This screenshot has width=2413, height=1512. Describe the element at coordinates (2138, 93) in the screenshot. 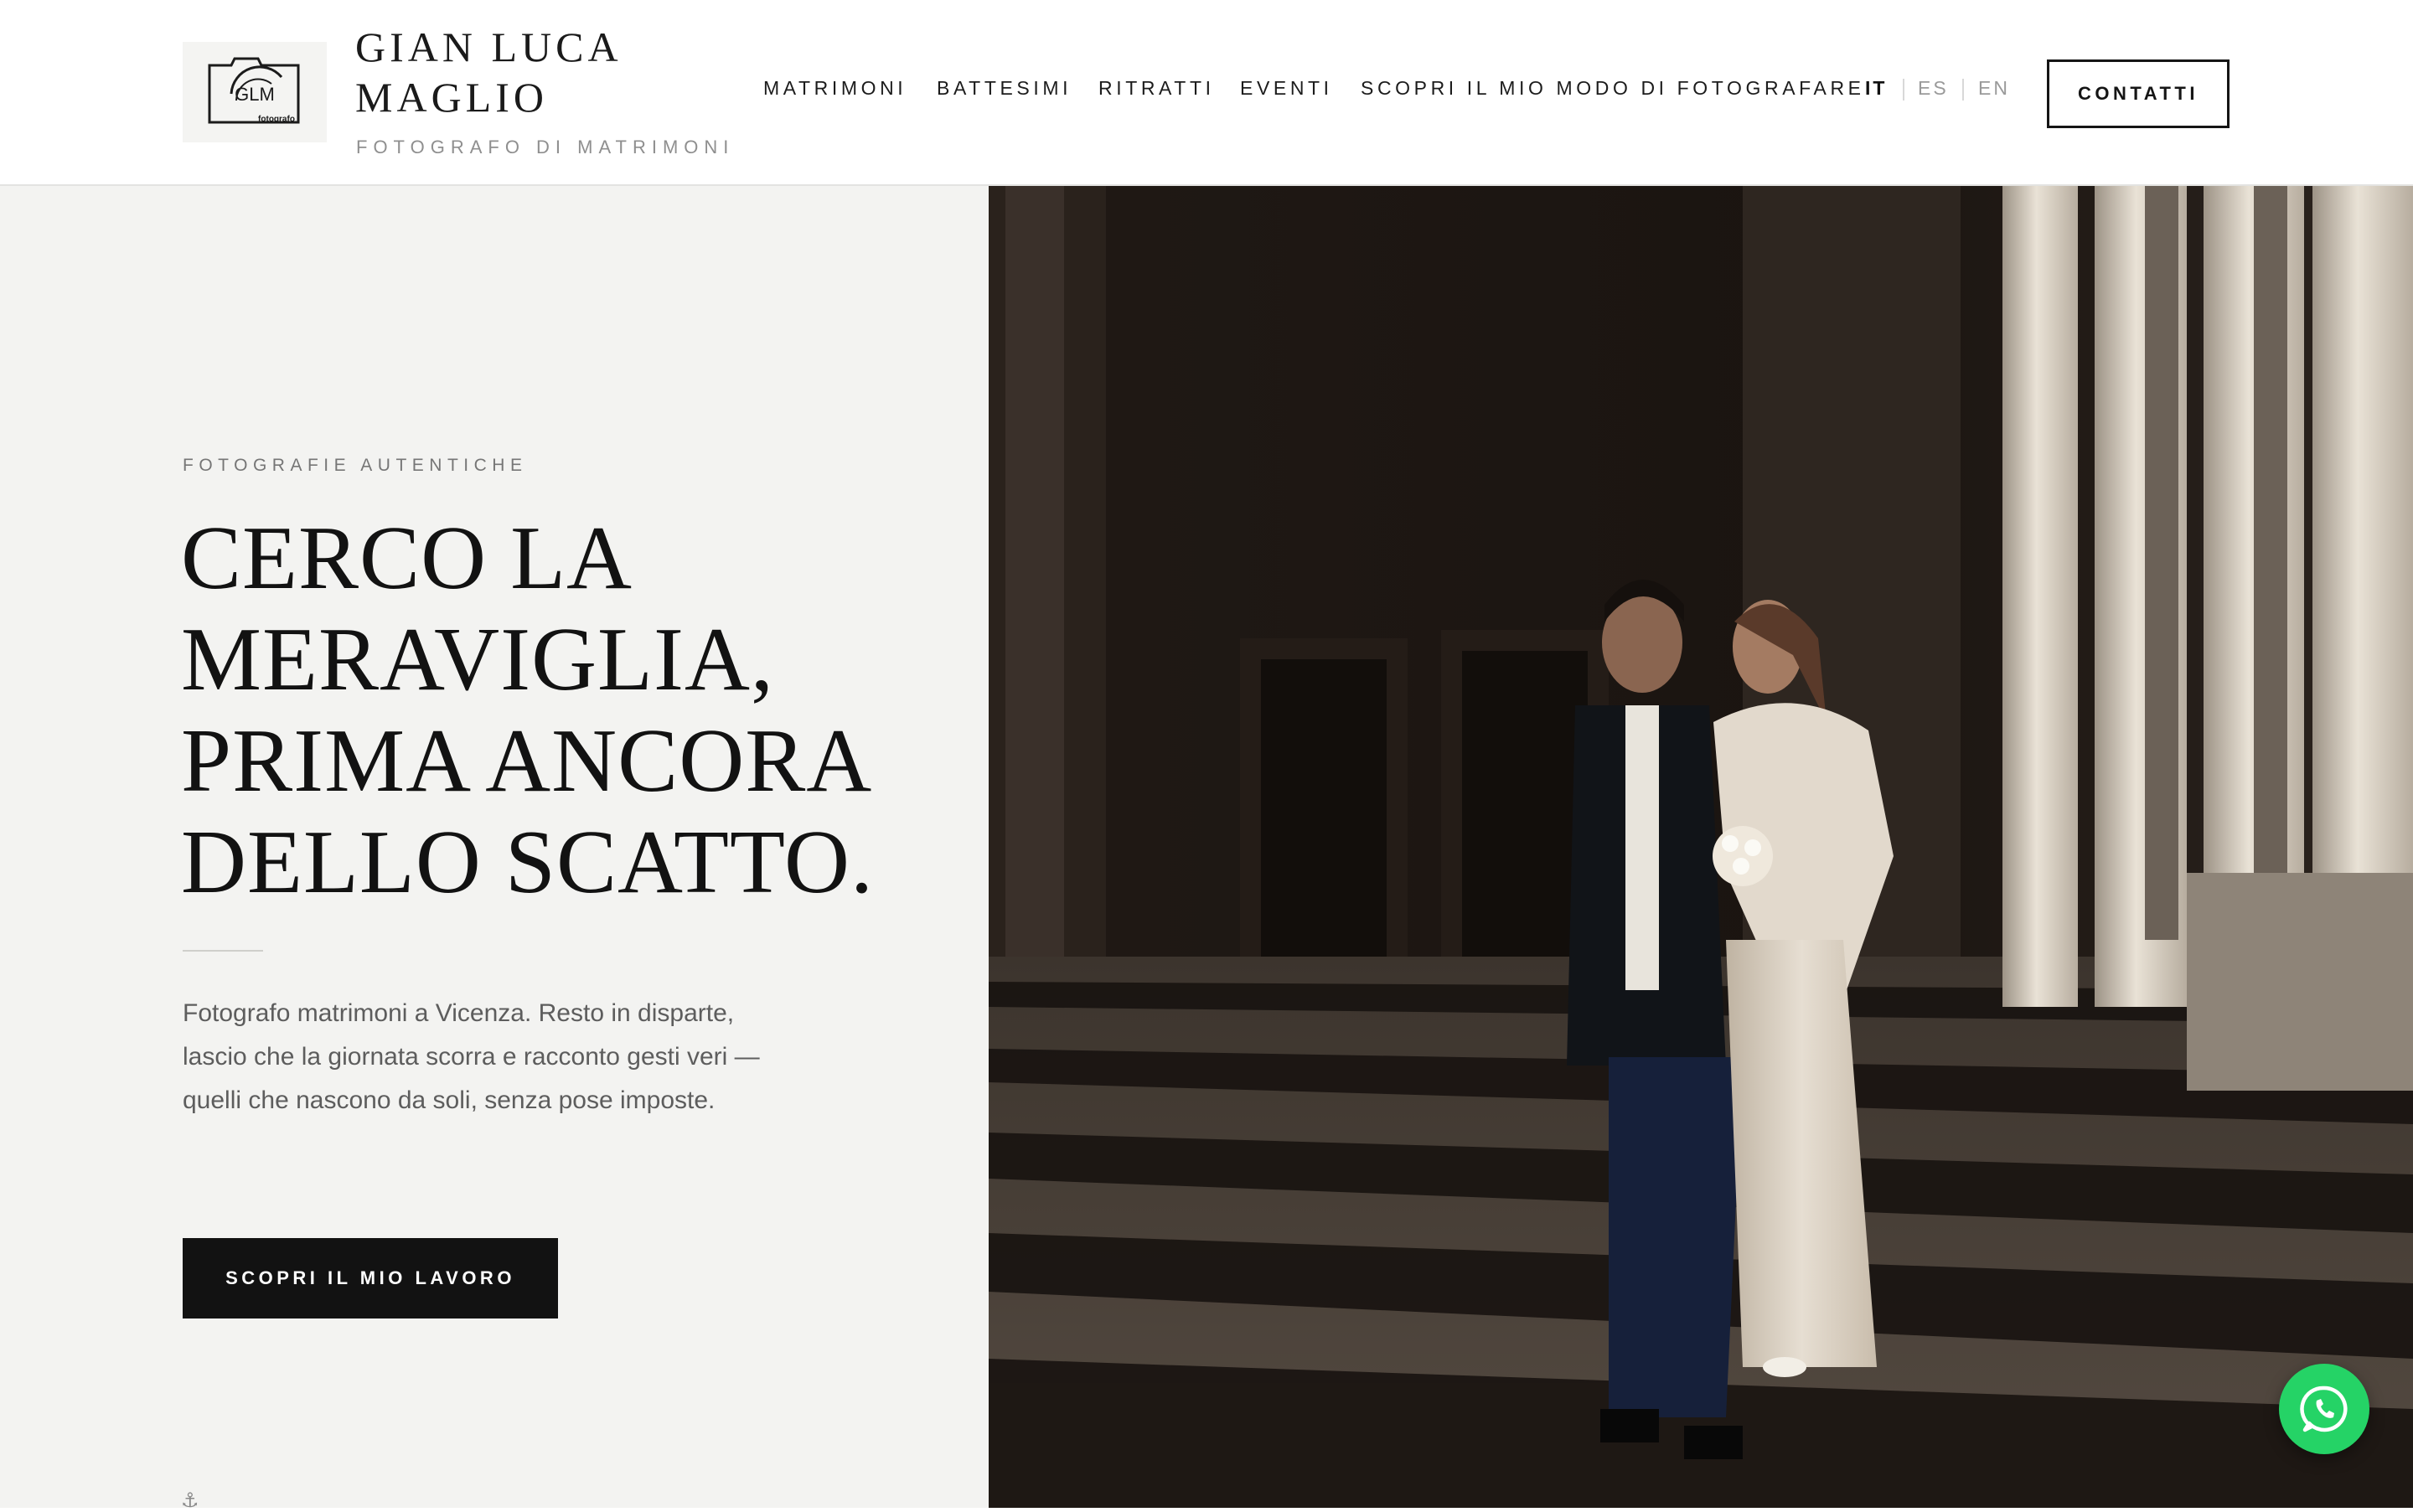

I see `contact-button: CONTATTI` at that location.